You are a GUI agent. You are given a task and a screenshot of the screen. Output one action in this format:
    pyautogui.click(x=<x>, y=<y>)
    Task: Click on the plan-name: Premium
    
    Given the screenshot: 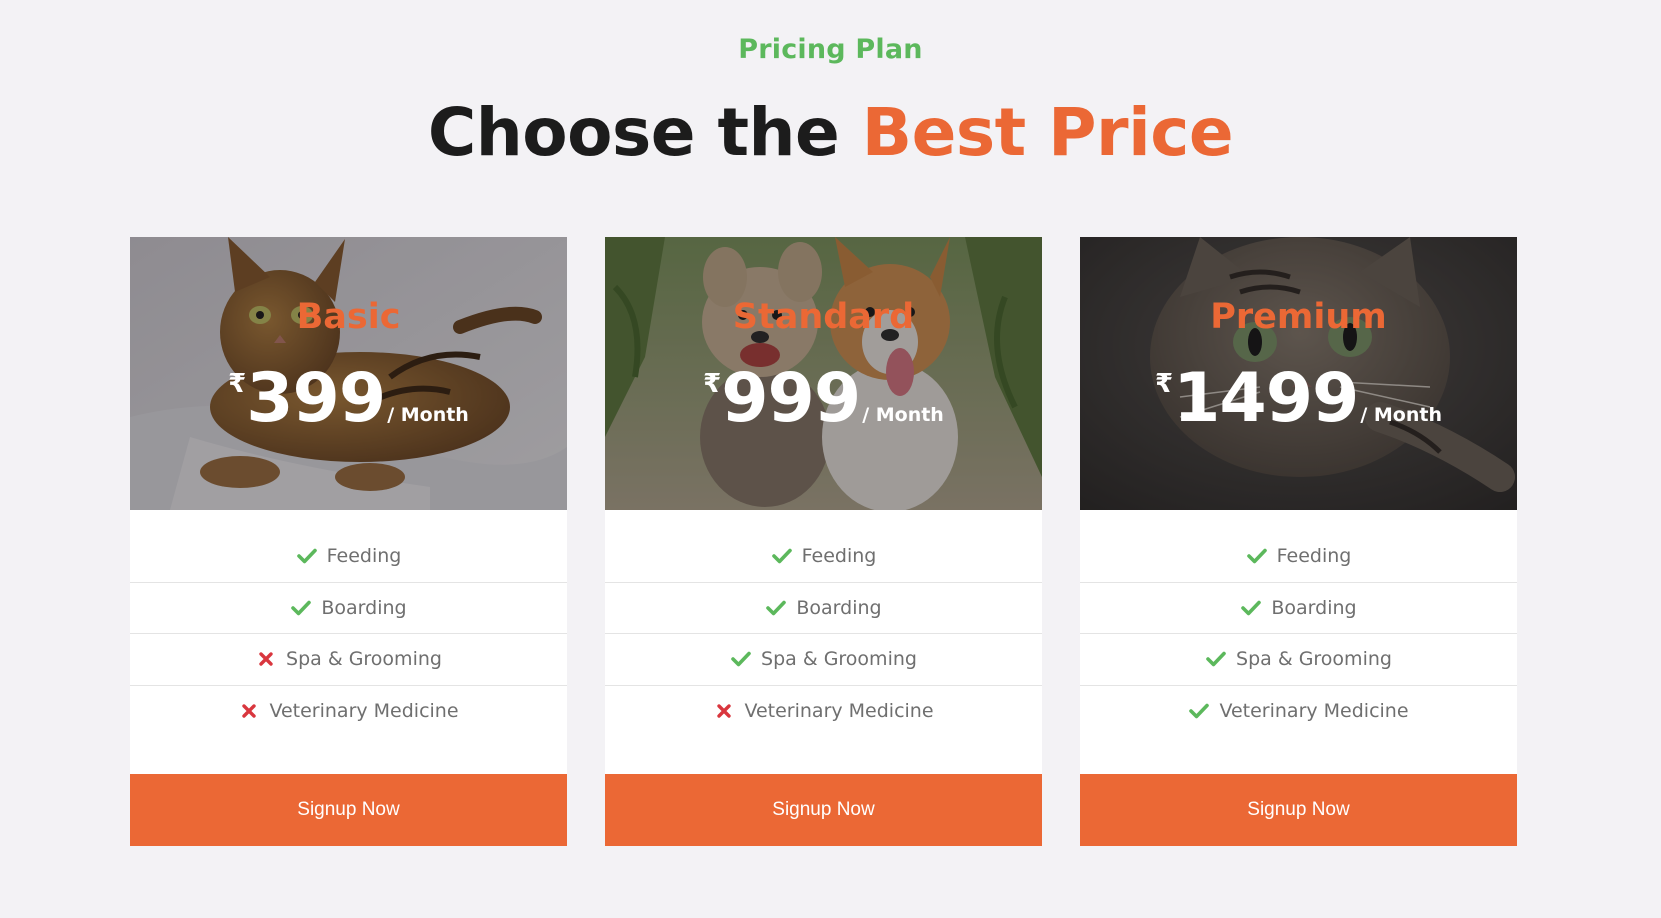 What is the action you would take?
    pyautogui.click(x=1298, y=317)
    